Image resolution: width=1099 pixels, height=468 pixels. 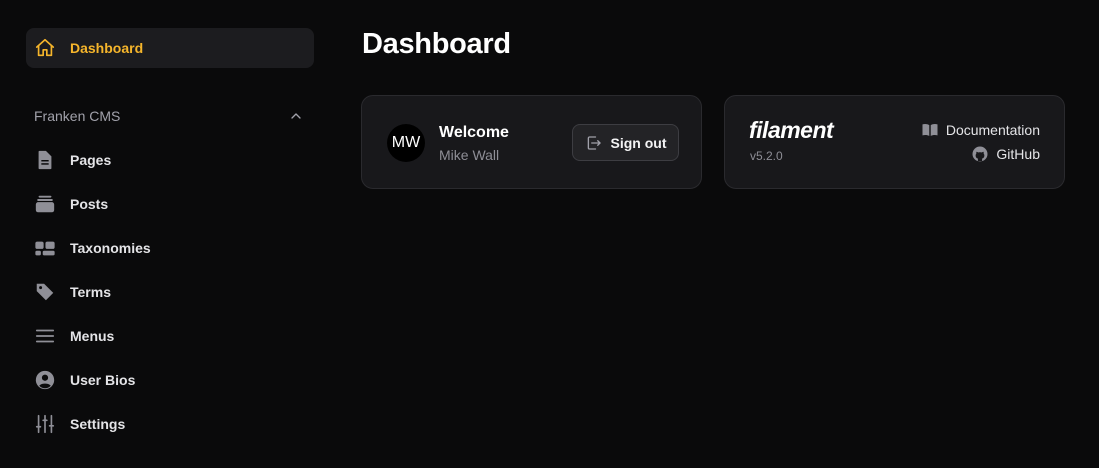 I want to click on github-link: GitHub, so click(x=1005, y=154).